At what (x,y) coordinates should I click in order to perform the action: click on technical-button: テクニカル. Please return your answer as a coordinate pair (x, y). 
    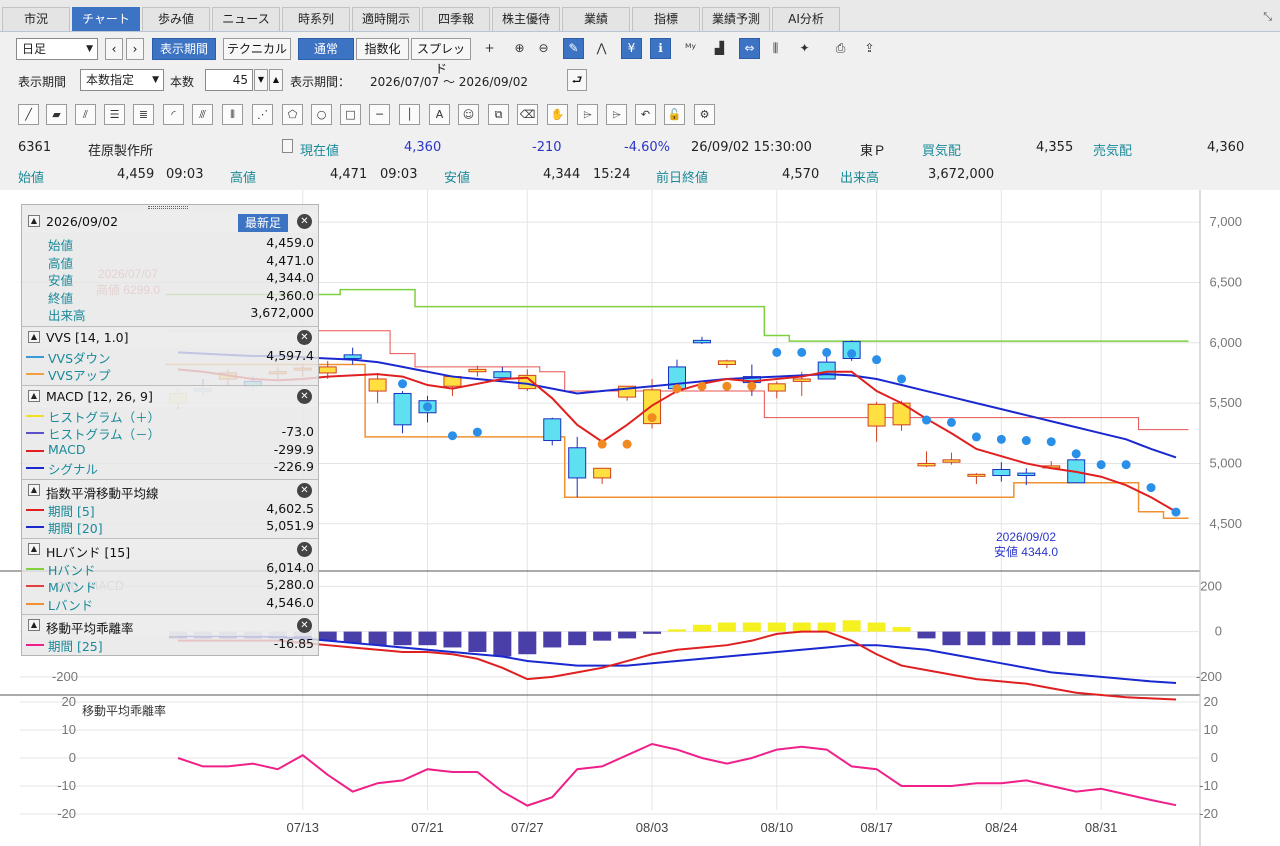
    Looking at the image, I should click on (257, 49).